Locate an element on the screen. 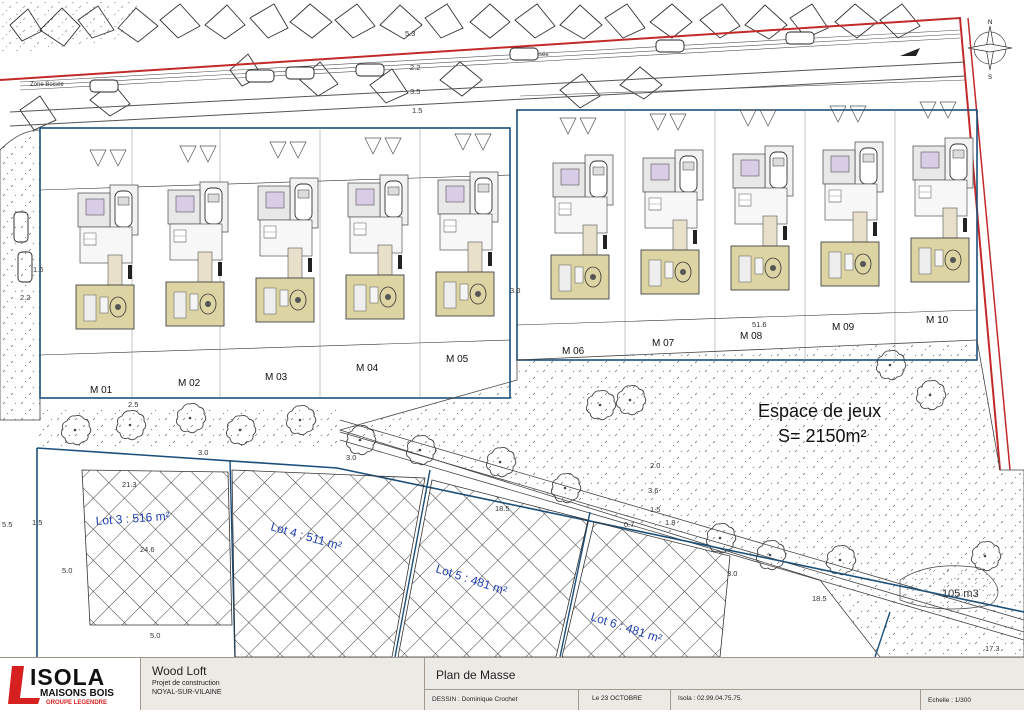 The image size is (1024, 715). house-label: M 07 is located at coordinates (663, 343).